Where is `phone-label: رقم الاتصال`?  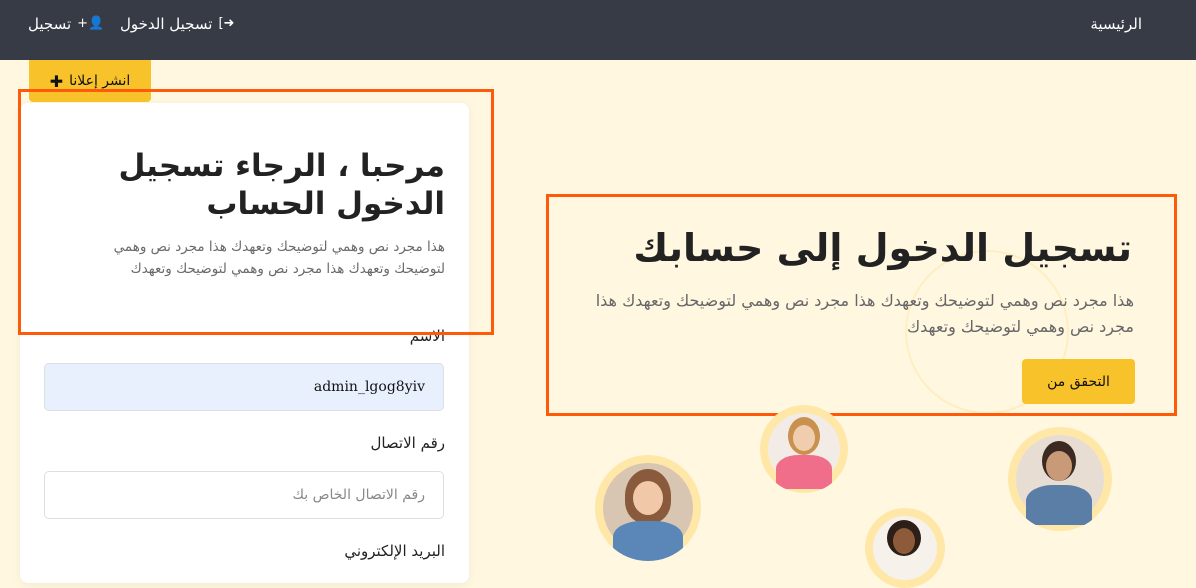 phone-label: رقم الاتصال is located at coordinates (407, 443).